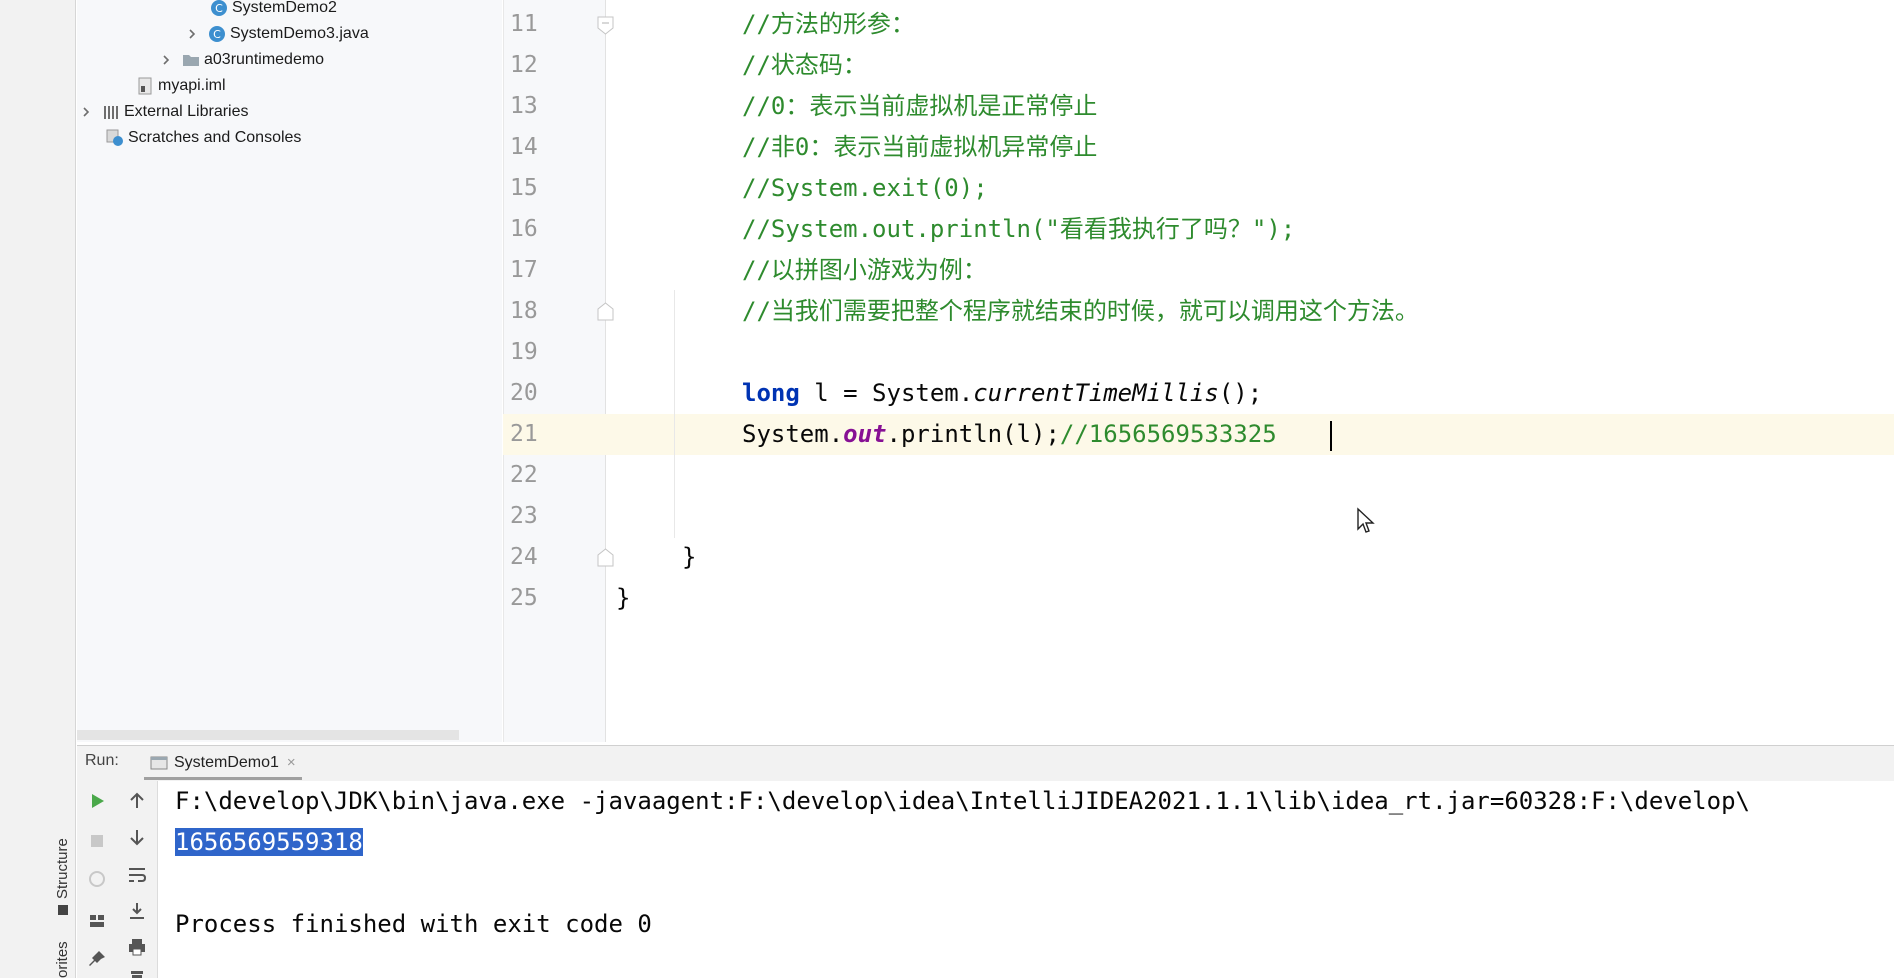  I want to click on close-icon: ×, so click(291, 762).